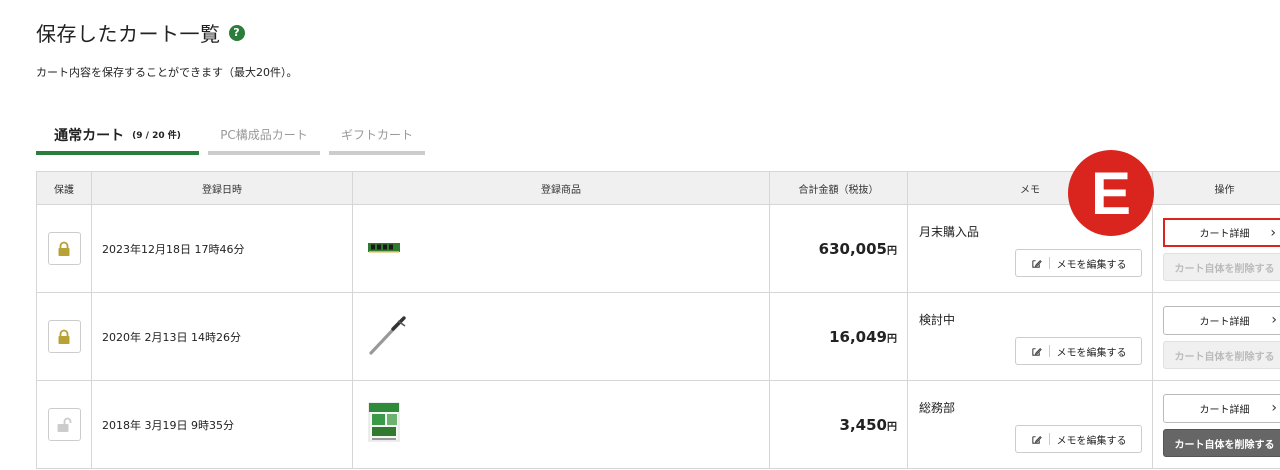 This screenshot has height=470, width=1280. I want to click on header-protect: 保護, so click(64, 188).